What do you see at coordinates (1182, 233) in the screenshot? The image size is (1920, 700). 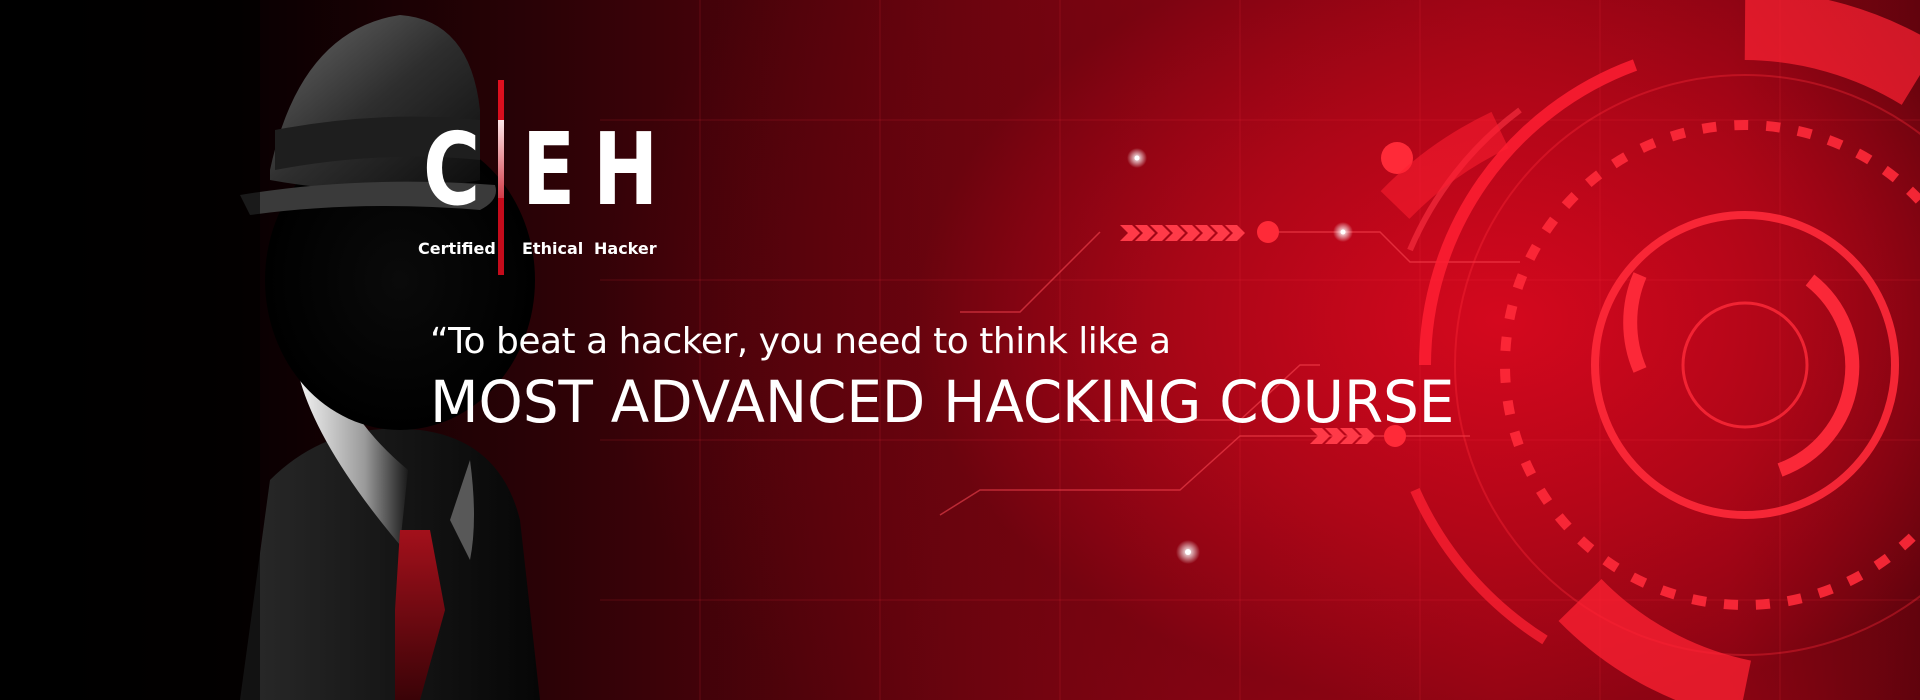 I see `chevron-arrows-icon` at bounding box center [1182, 233].